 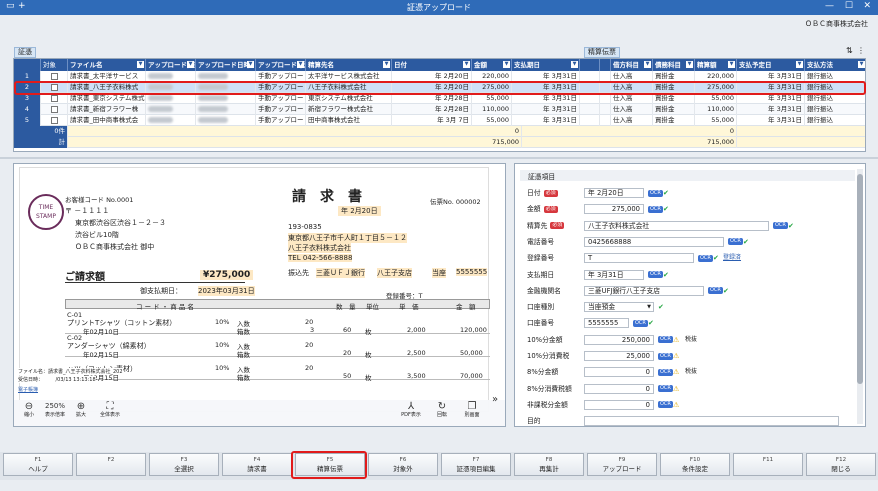 I want to click on collapse-button: », so click(x=495, y=399).